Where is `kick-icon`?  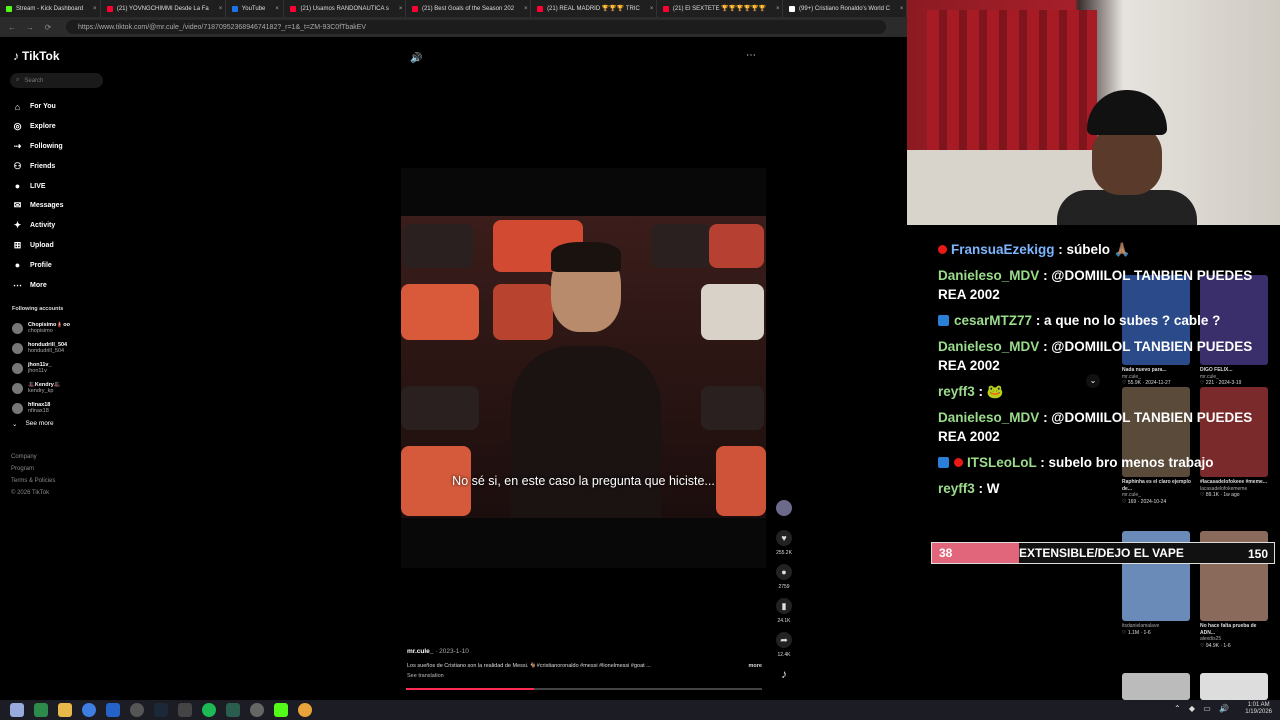 kick-icon is located at coordinates (281, 710).